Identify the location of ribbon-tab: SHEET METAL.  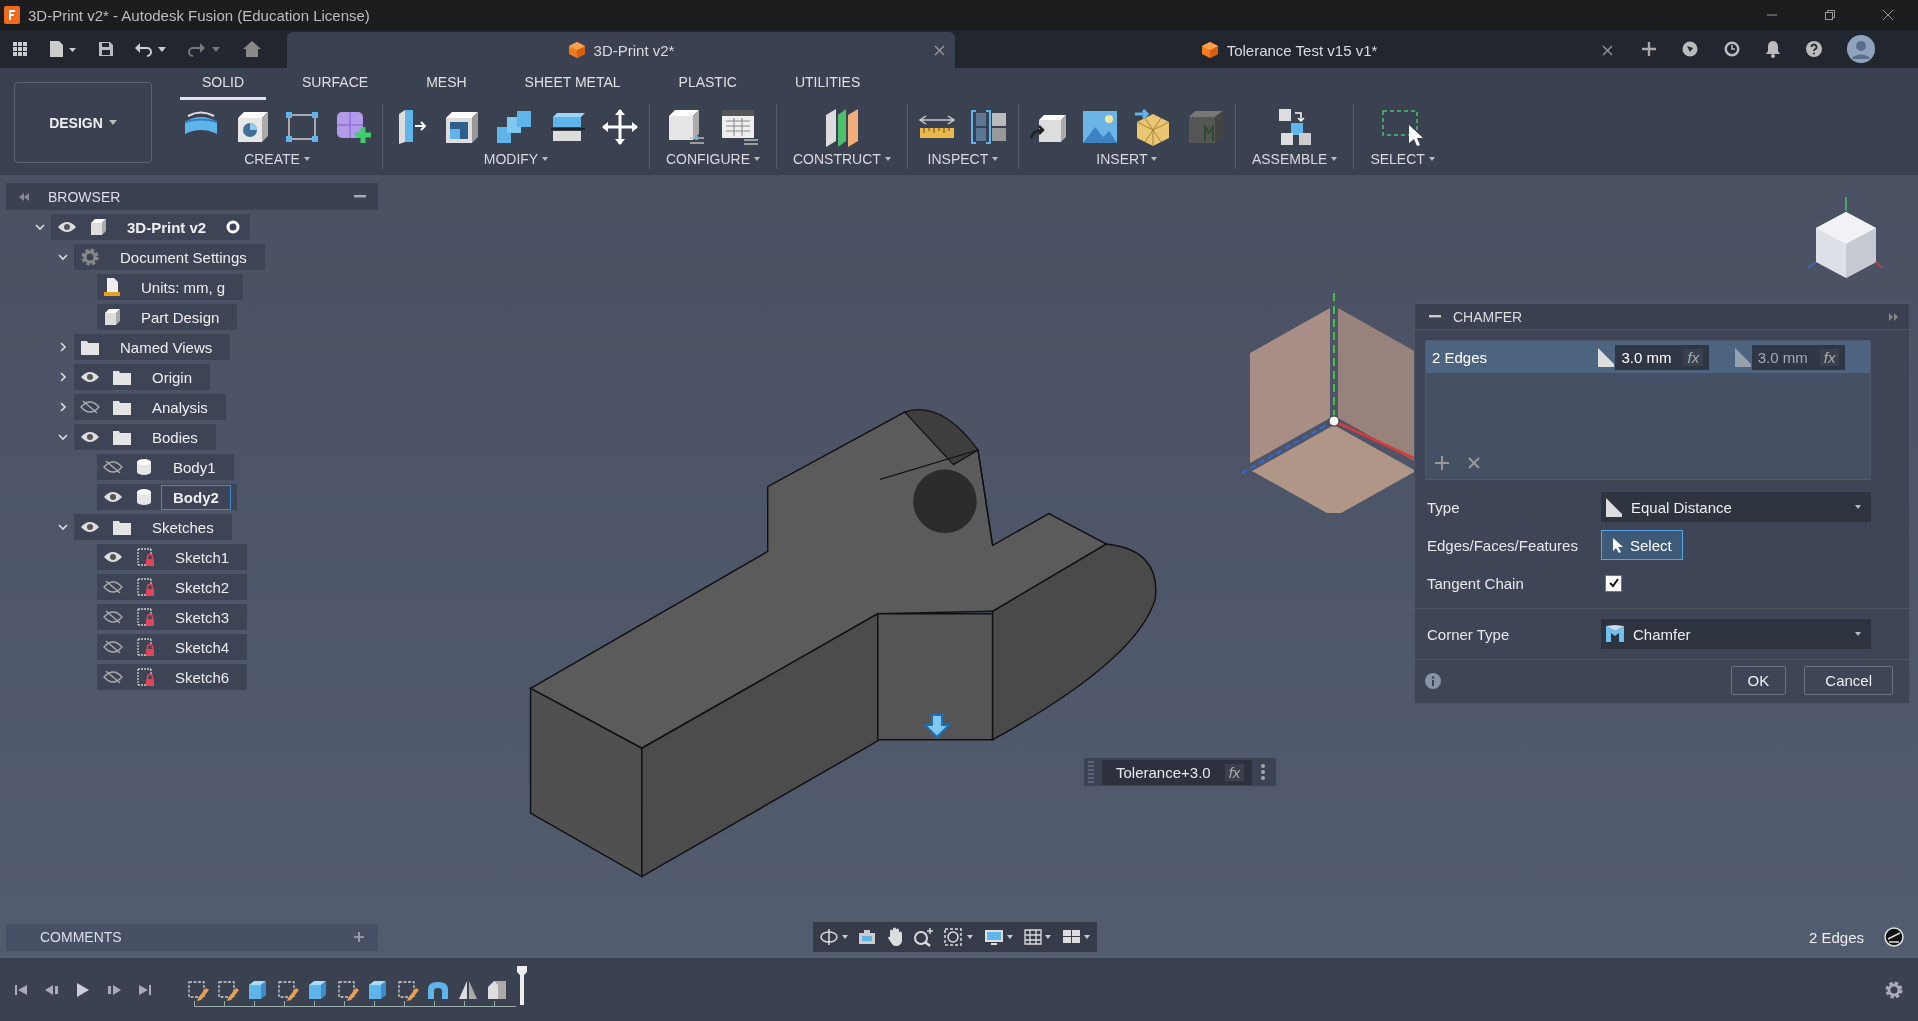
(572, 87).